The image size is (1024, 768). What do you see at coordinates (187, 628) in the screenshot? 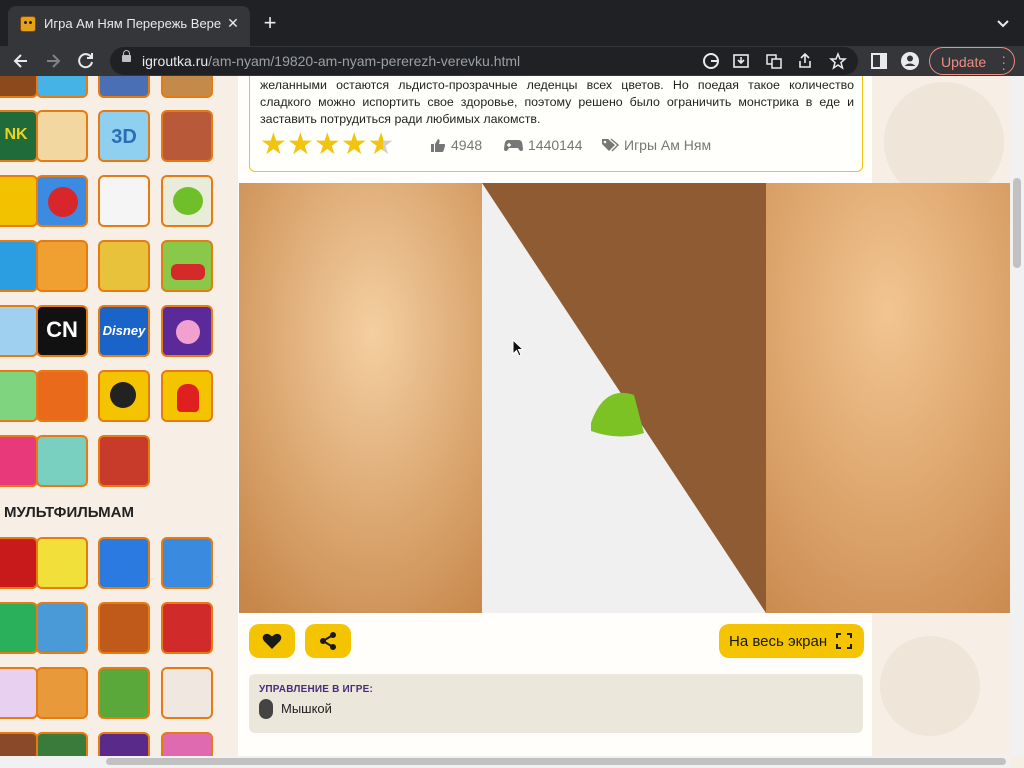
I see `game-thumbnail-cars` at bounding box center [187, 628].